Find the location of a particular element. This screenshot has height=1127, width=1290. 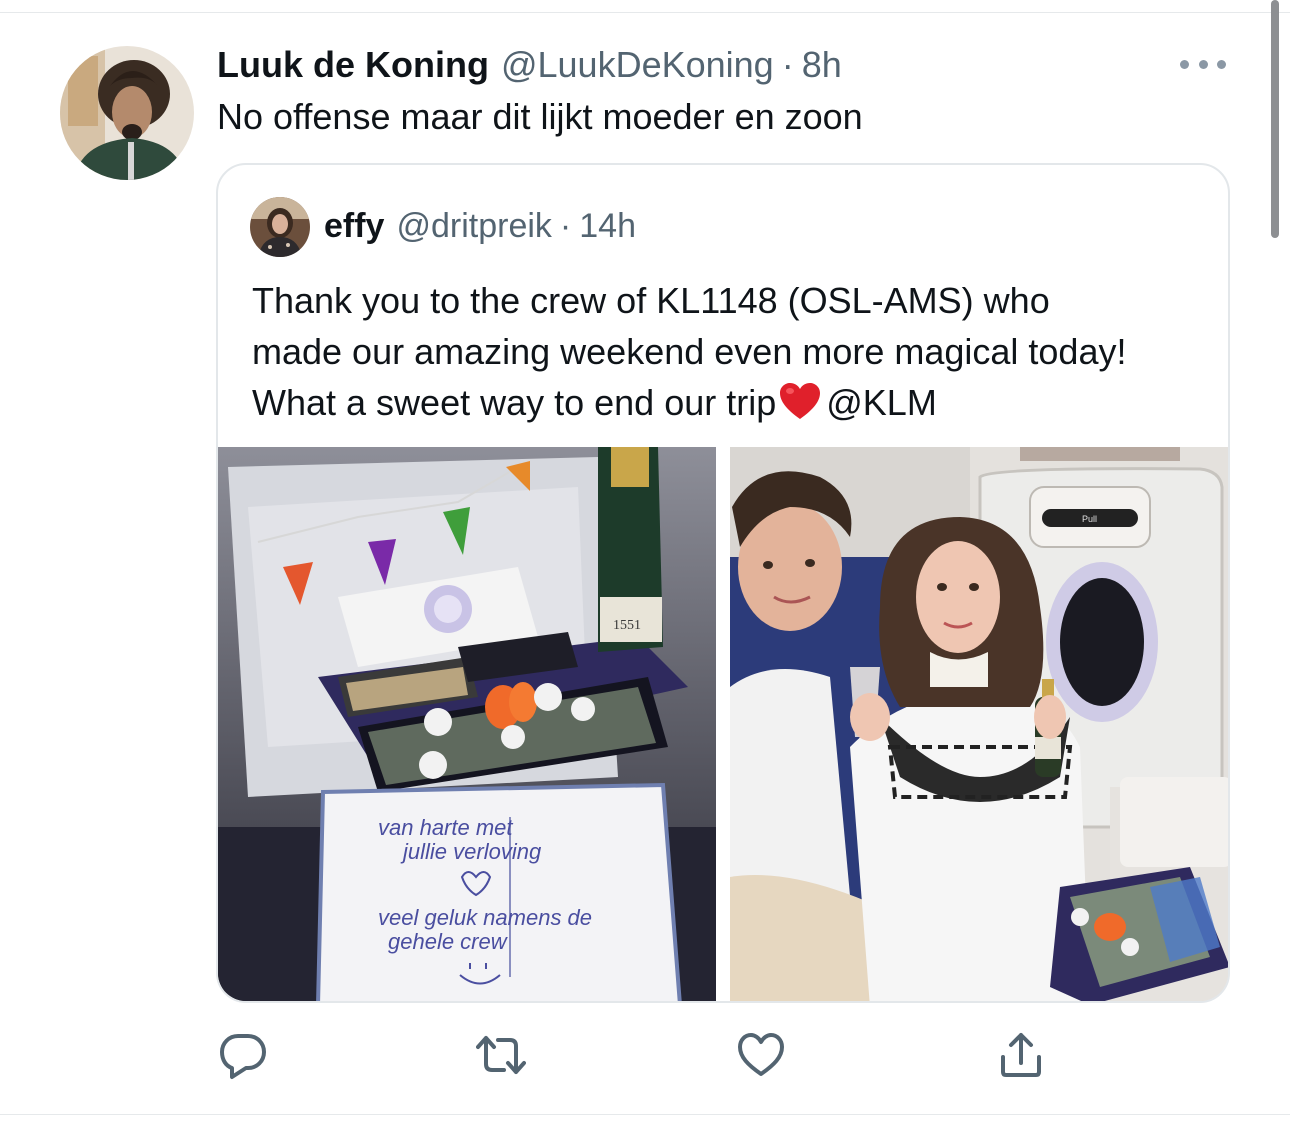

bottom-divider is located at coordinates (645, 1114).